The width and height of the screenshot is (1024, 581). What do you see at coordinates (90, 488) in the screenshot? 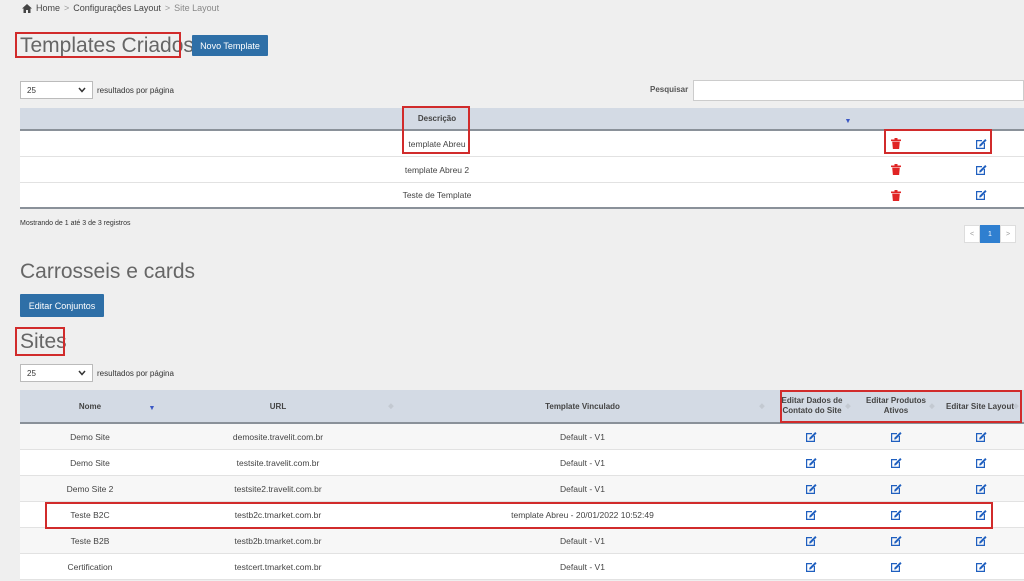
I see `site-name: Demo Site 2` at bounding box center [90, 488].